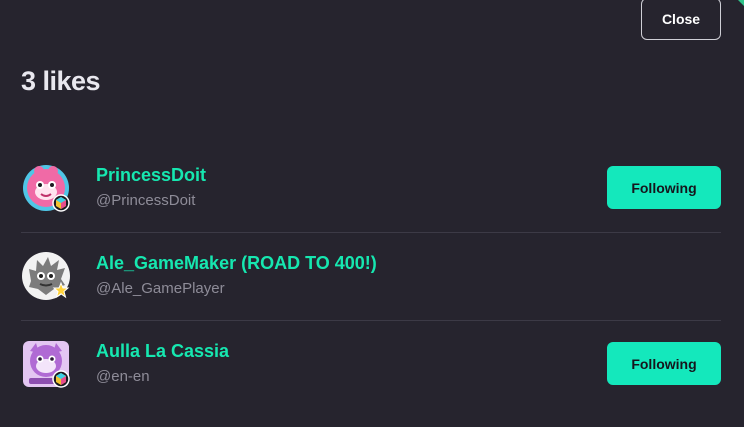 This screenshot has width=744, height=427. Describe the element at coordinates (151, 175) in the screenshot. I see `user-name: PrincessDoit` at that location.